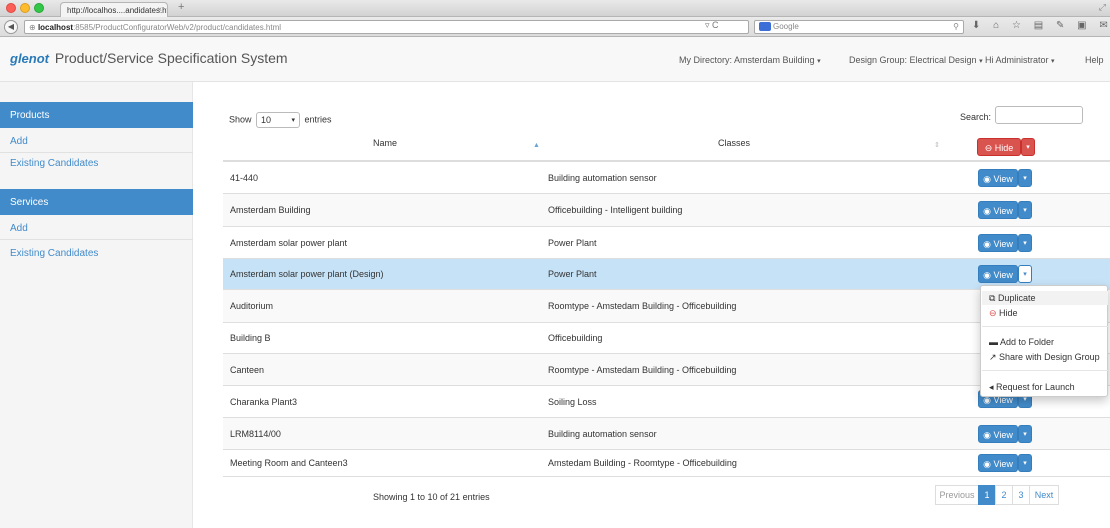 The height and width of the screenshot is (528, 1110). Describe the element at coordinates (1021, 495) in the screenshot. I see `pagination-page-3: 3` at that location.